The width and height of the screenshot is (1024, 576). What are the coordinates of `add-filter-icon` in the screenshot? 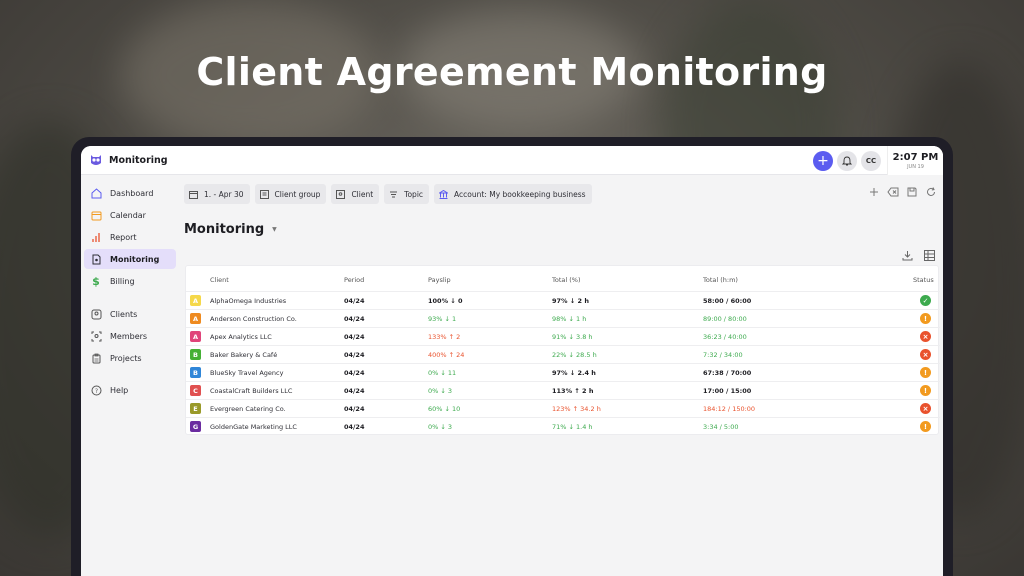 It's located at (874, 192).